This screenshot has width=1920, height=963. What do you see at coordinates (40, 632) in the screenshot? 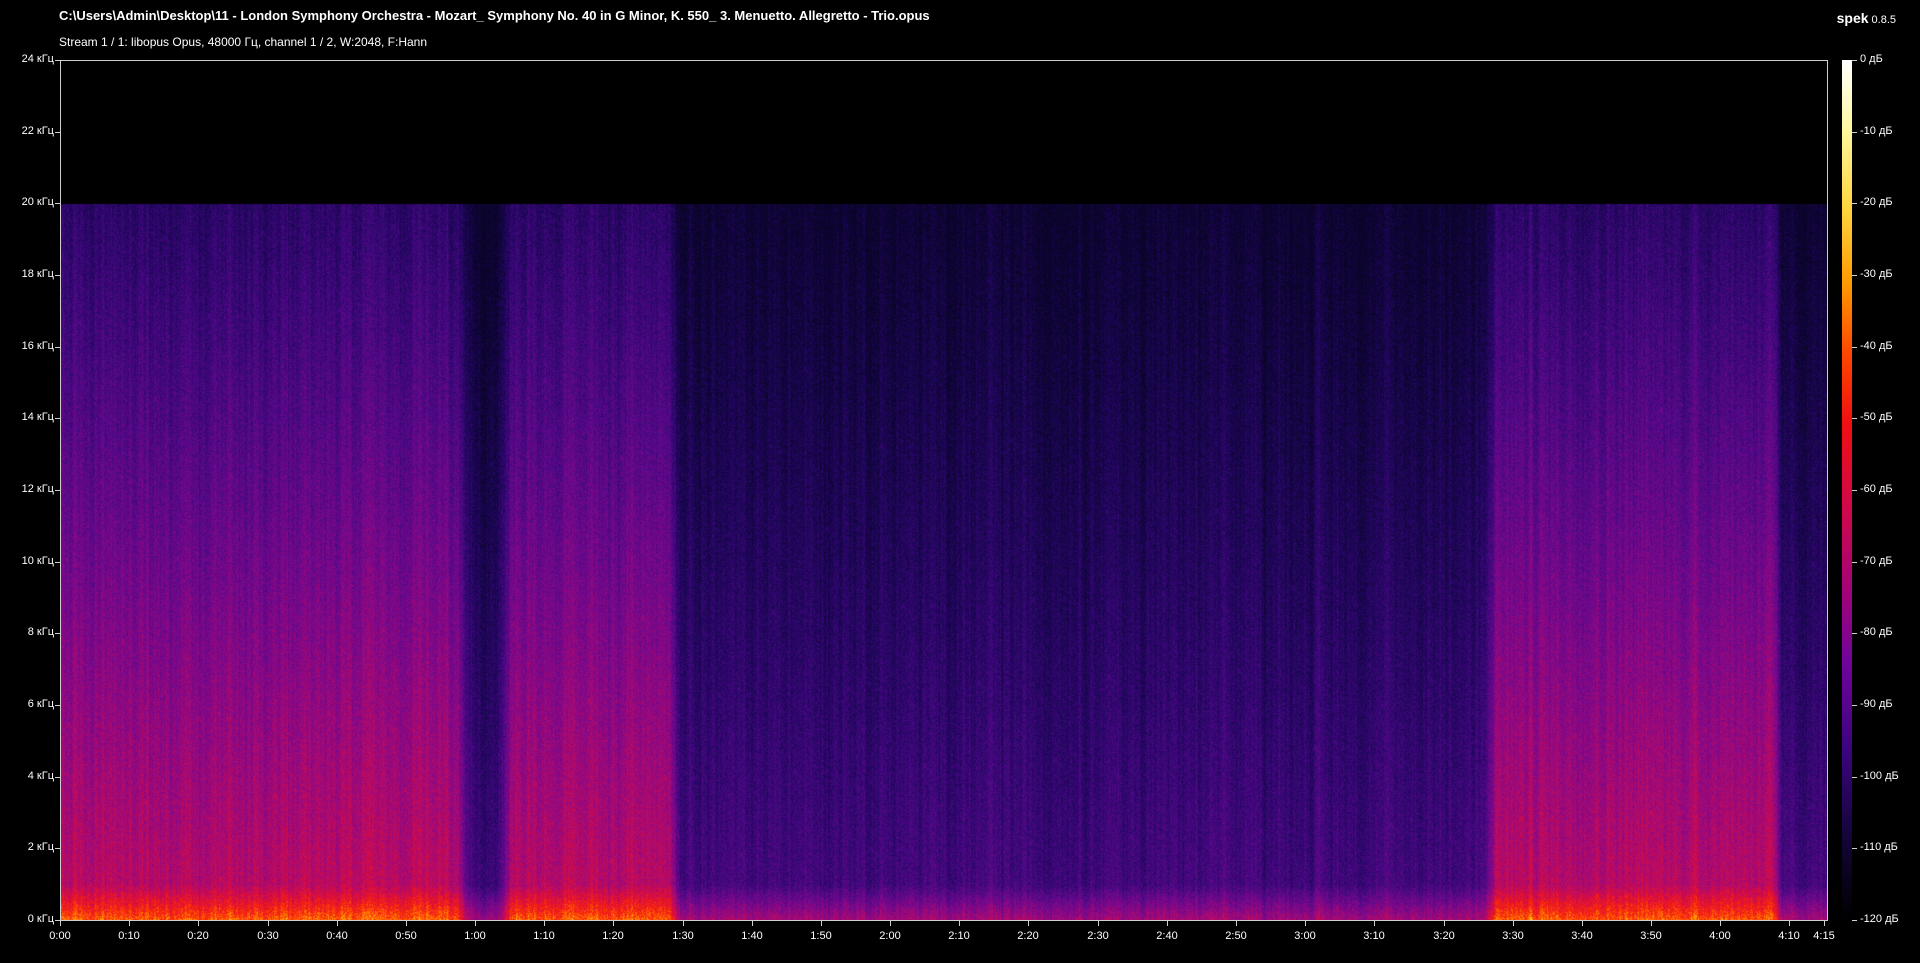
I see `freq-tick-label: 8 кГц` at bounding box center [40, 632].